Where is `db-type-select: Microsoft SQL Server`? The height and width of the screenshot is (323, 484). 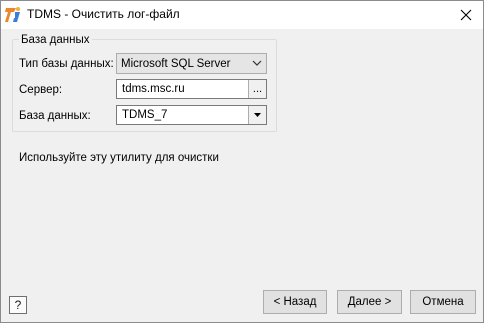
db-type-select: Microsoft SQL Server is located at coordinates (191, 63).